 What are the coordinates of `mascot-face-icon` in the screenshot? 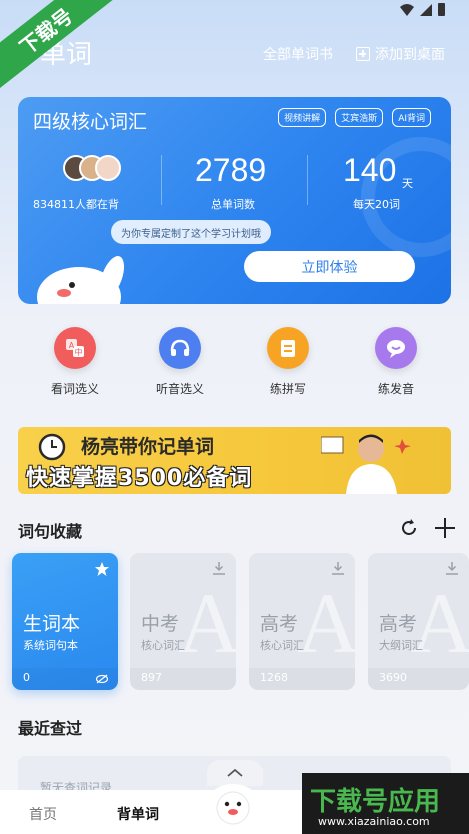 It's located at (233, 808).